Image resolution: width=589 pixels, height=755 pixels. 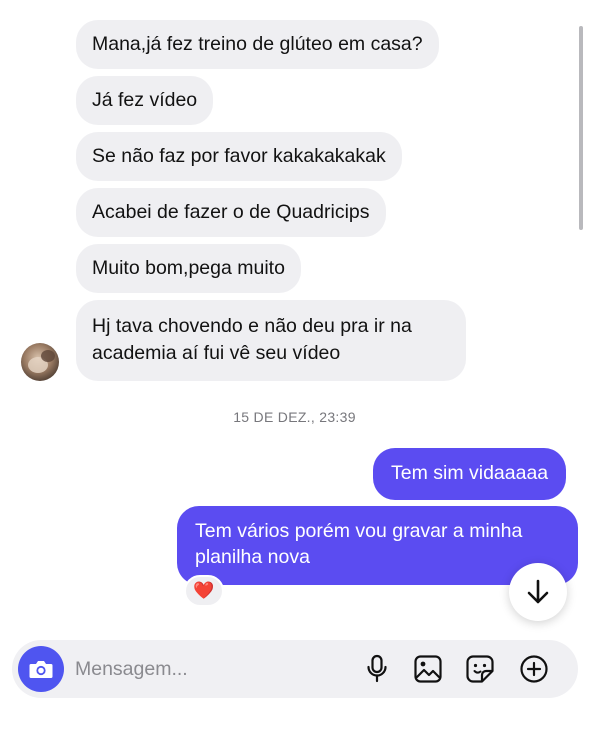 I want to click on plus-circle-icon, so click(x=534, y=669).